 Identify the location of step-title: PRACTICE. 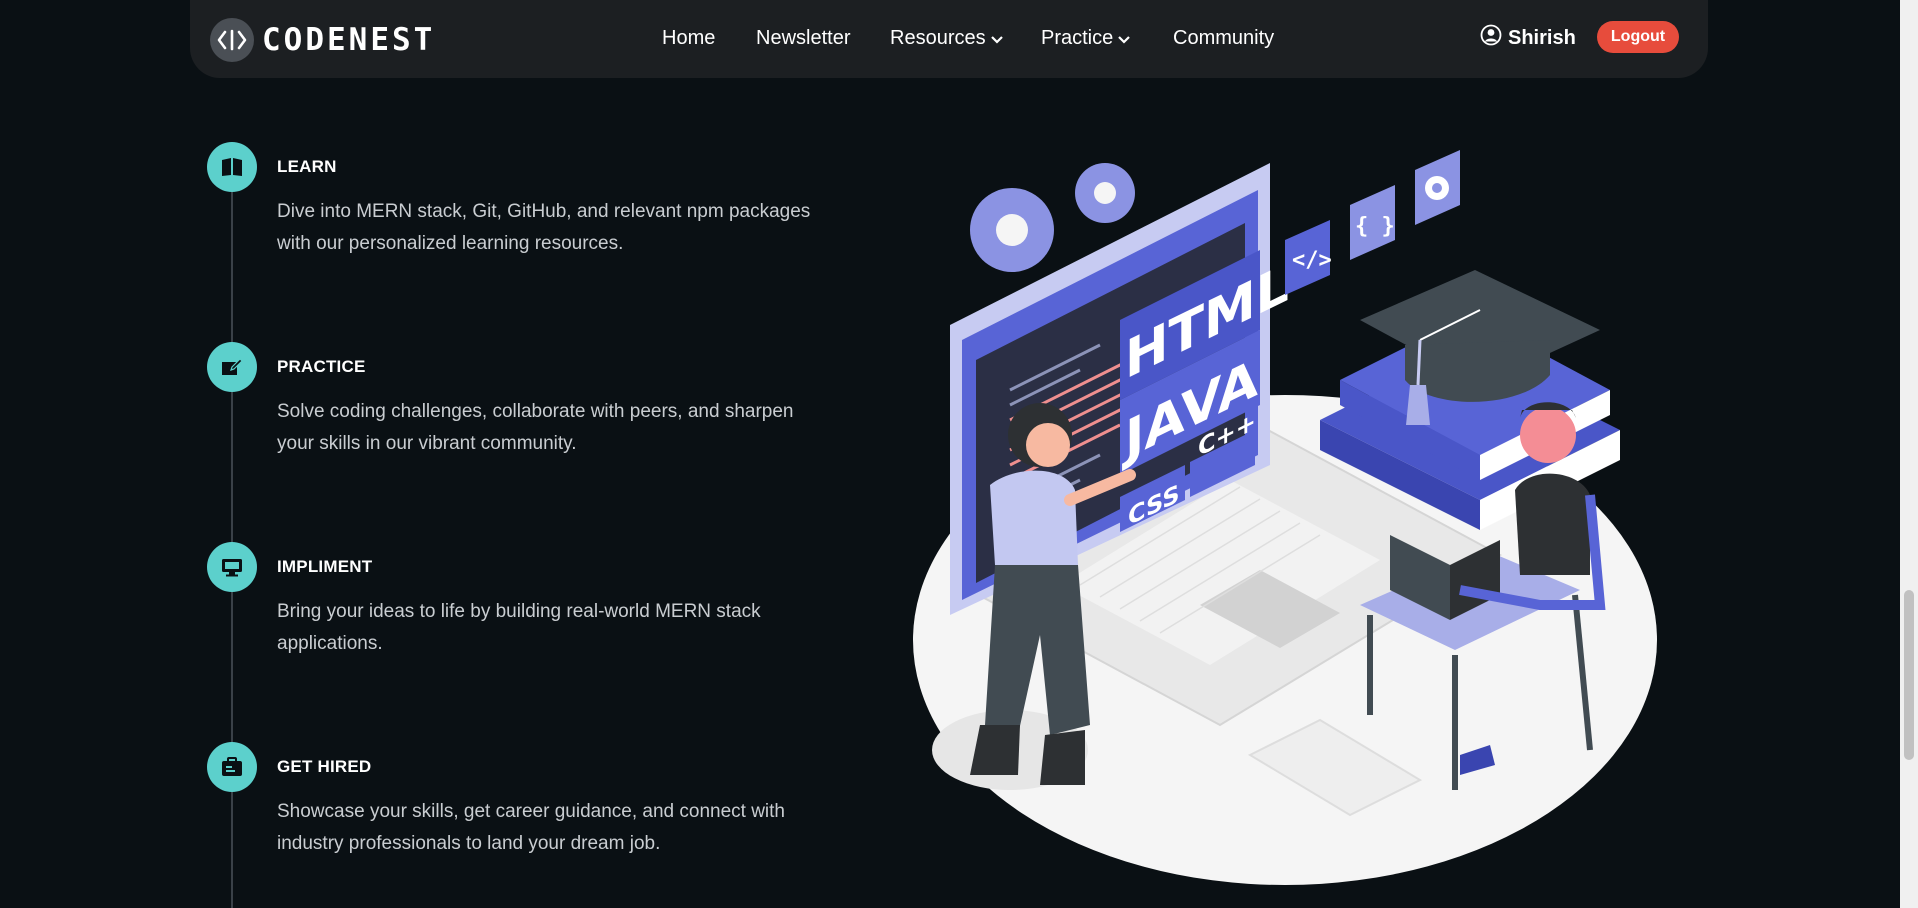
(321, 366).